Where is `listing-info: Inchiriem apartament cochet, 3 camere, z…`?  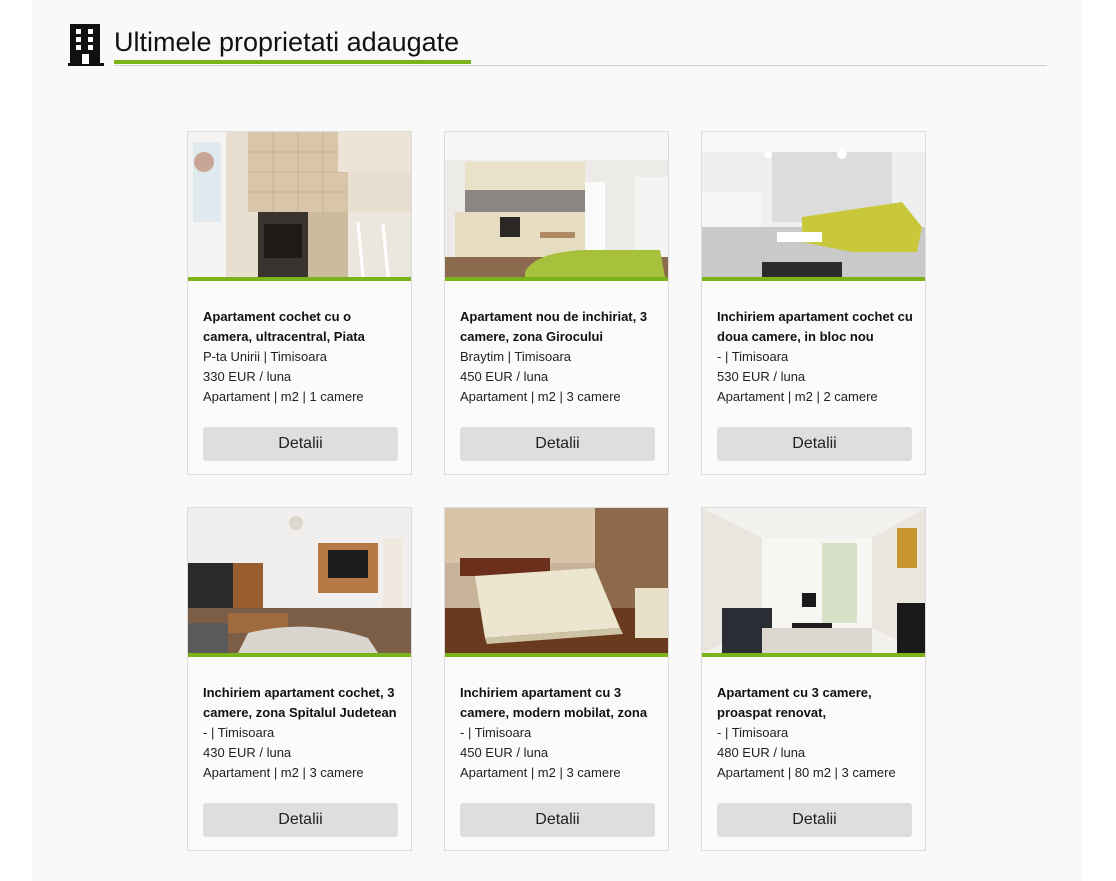 listing-info: Inchiriem apartament cochet, 3 camere, z… is located at coordinates (303, 733).